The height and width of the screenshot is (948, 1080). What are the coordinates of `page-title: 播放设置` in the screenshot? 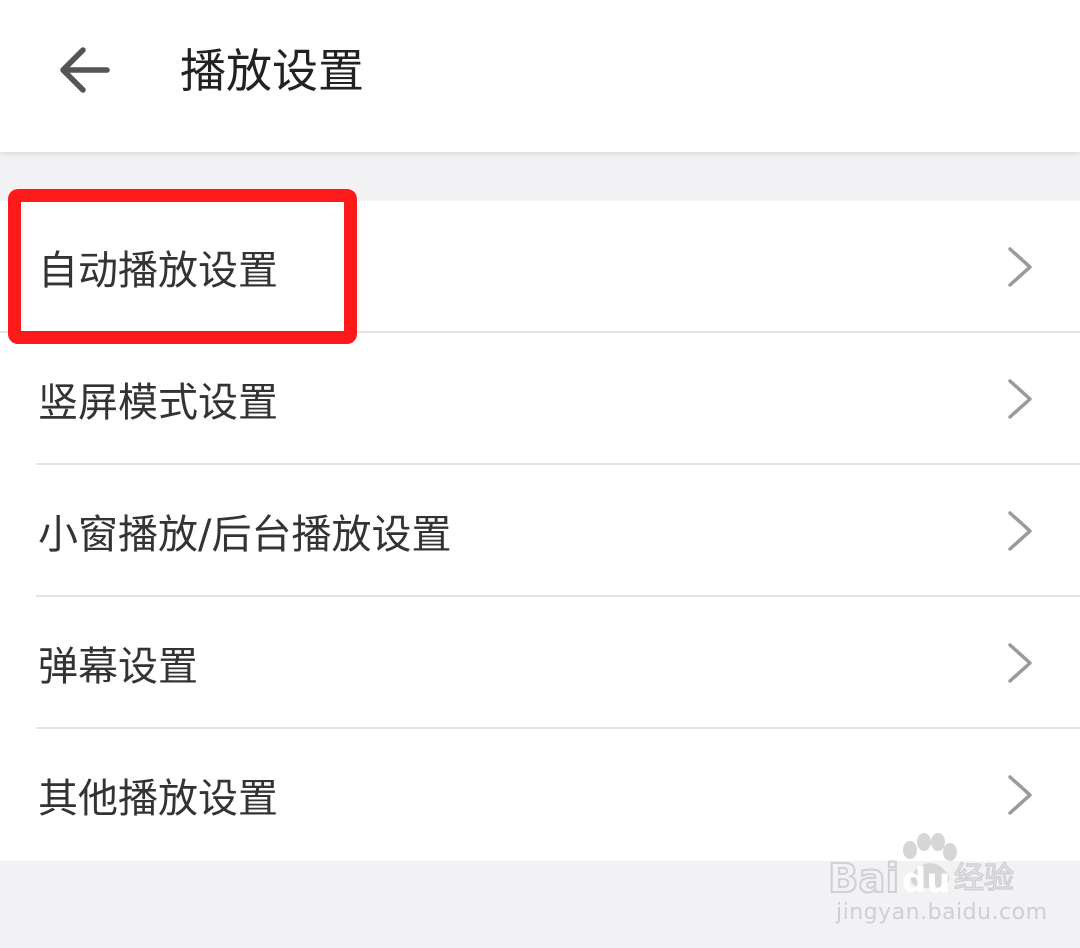 It's located at (272, 71).